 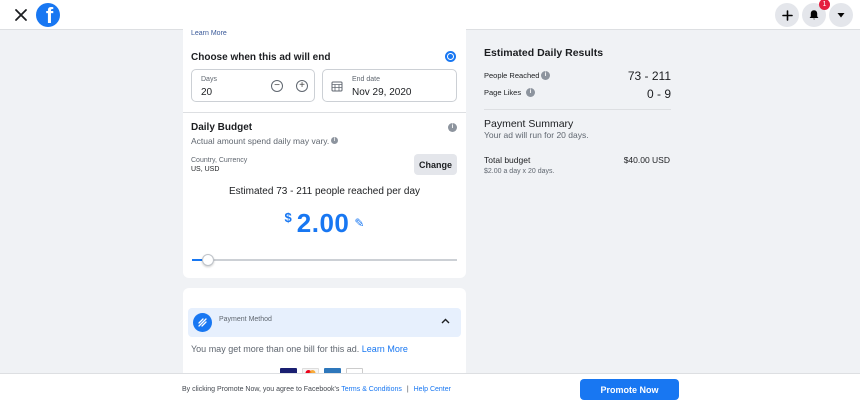 I want to click on promote-now-button: Promote Now, so click(x=629, y=389).